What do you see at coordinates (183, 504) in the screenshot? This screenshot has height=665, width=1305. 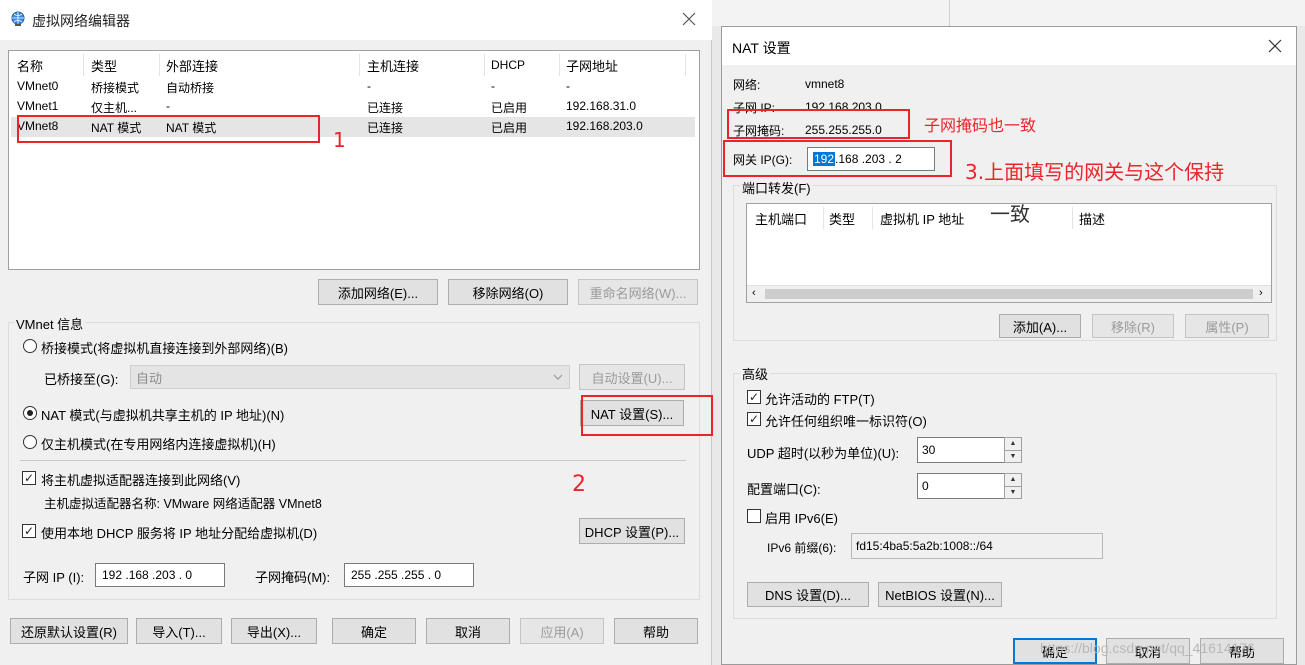 I see `adapter-name-text: 主机虚拟适配器名称: VMware 网络适配器 VMnet8` at bounding box center [183, 504].